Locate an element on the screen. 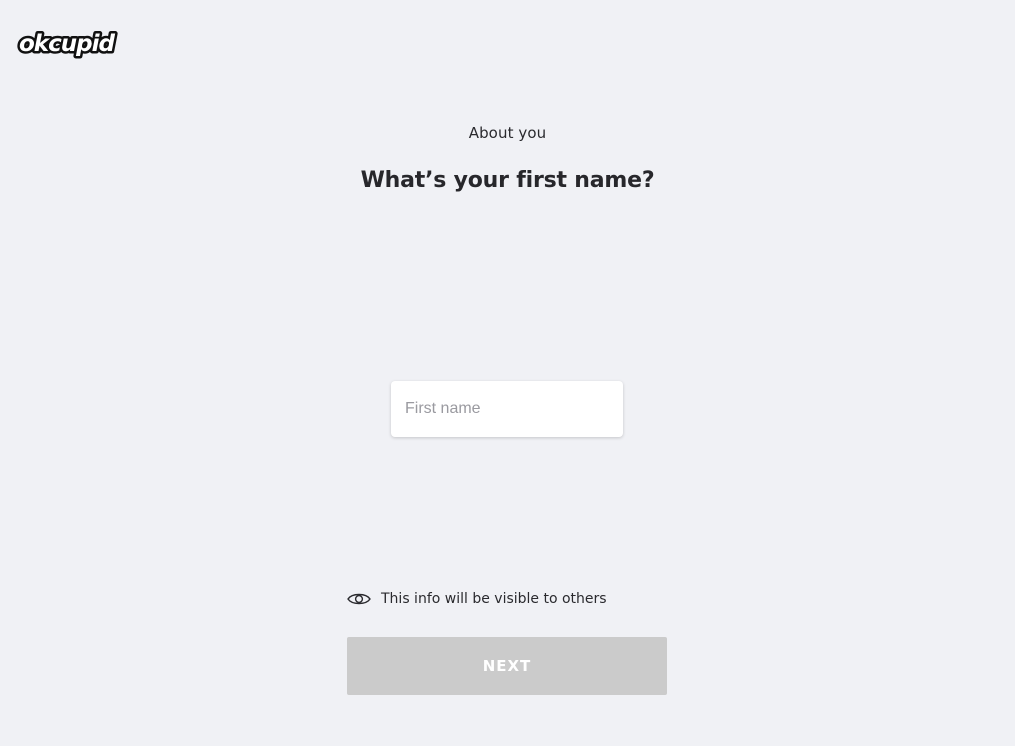 This screenshot has height=746, width=1015. eye-icon is located at coordinates (359, 599).